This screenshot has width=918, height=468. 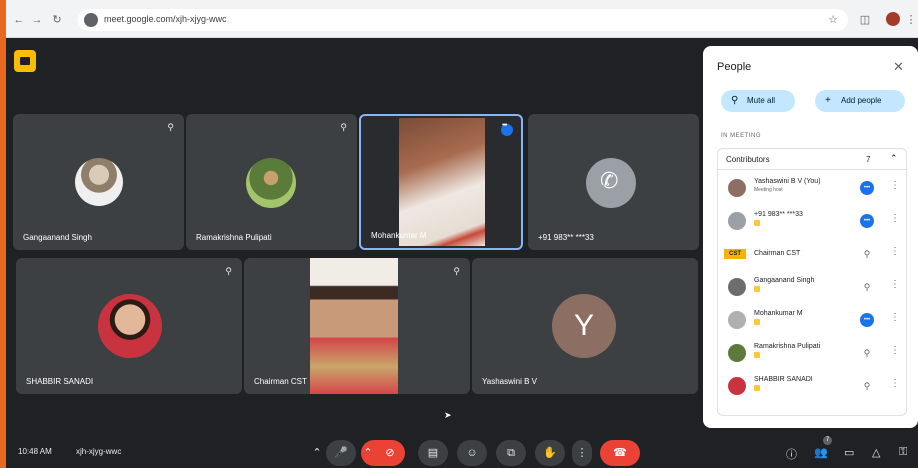 What do you see at coordinates (463, 20) in the screenshot?
I see `address-bar: meet.google.com/xjh-xjyg-wwc` at bounding box center [463, 20].